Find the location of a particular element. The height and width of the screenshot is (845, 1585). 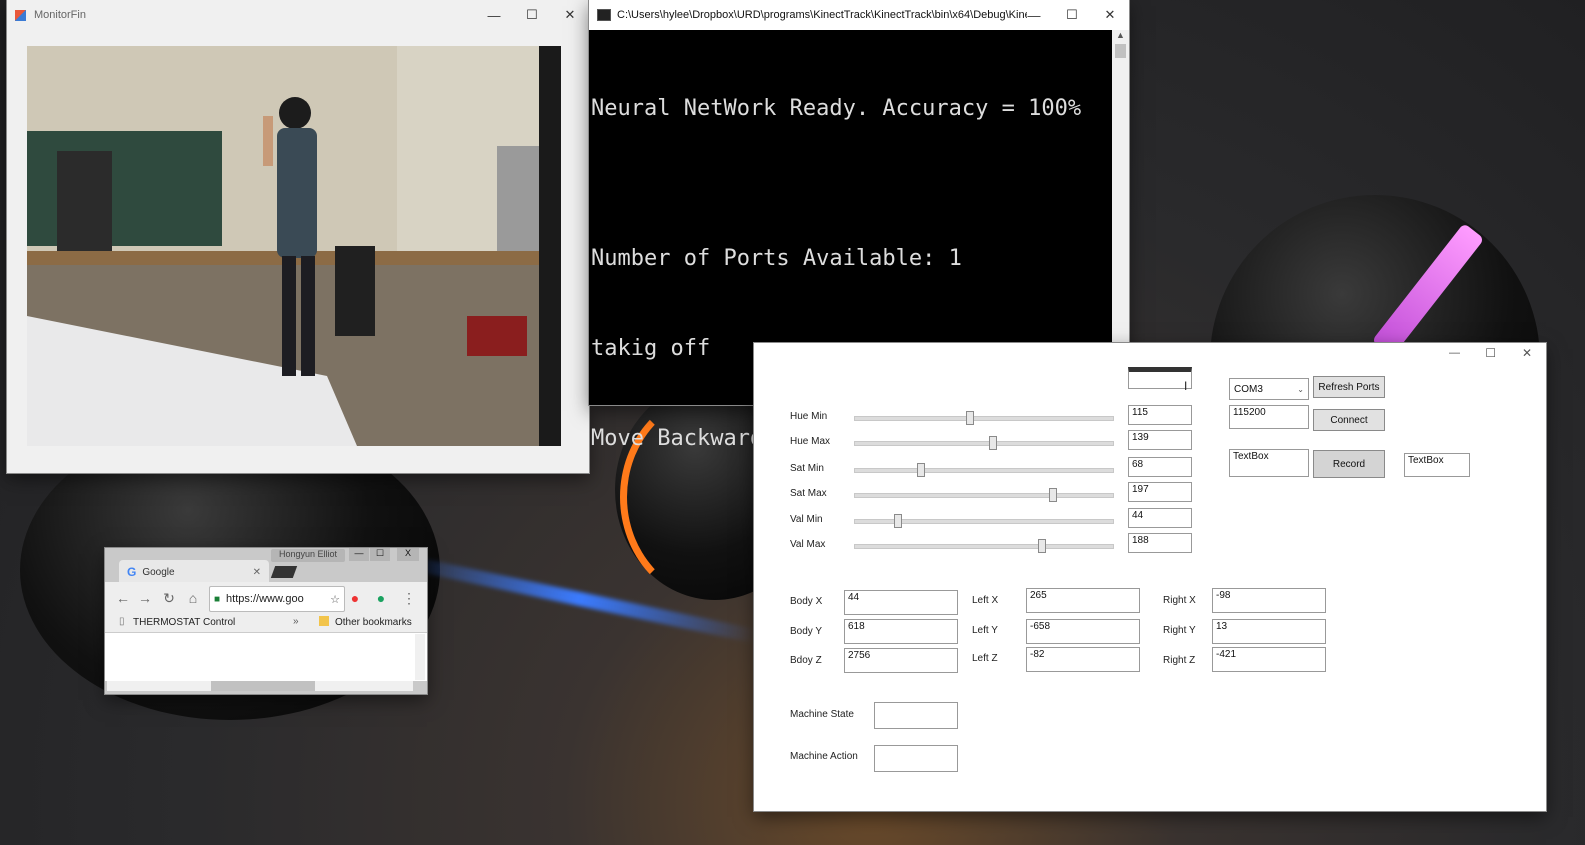

new-tab-button is located at coordinates (284, 572).